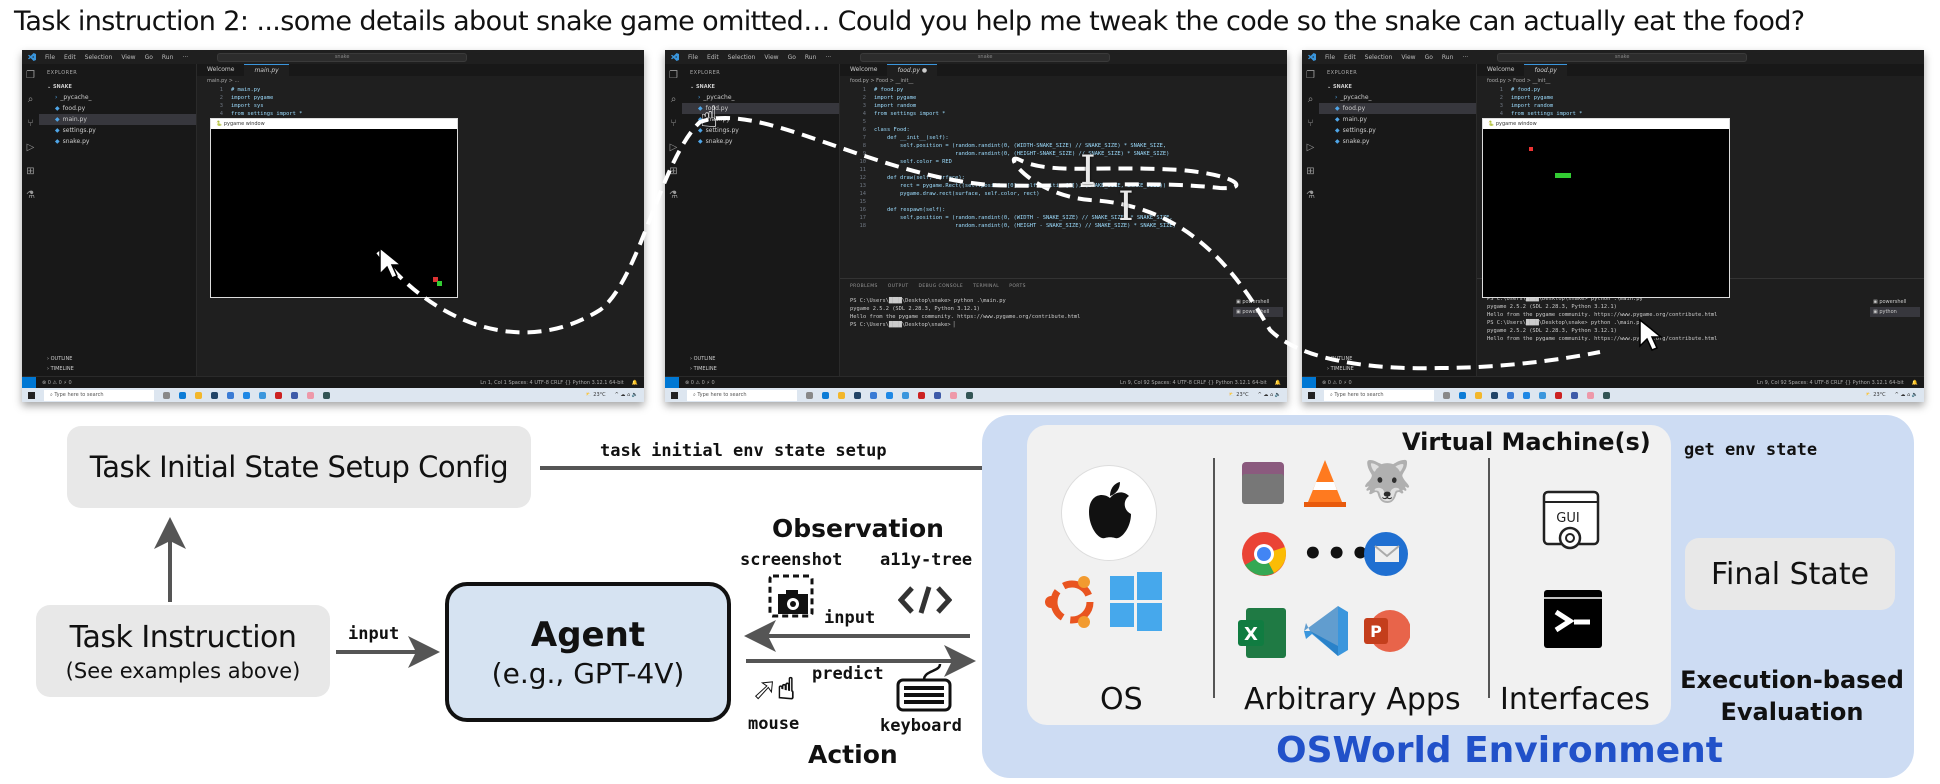 The height and width of the screenshot is (784, 1940). Describe the element at coordinates (1545, 70) in the screenshot. I see `editor-tab: food.py` at that location.